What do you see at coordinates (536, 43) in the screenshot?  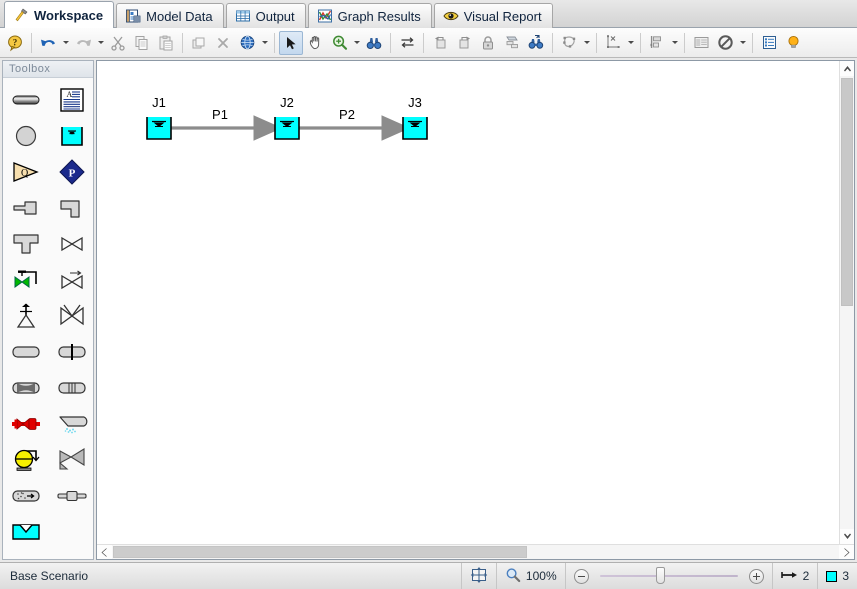 I see `find-next-button` at bounding box center [536, 43].